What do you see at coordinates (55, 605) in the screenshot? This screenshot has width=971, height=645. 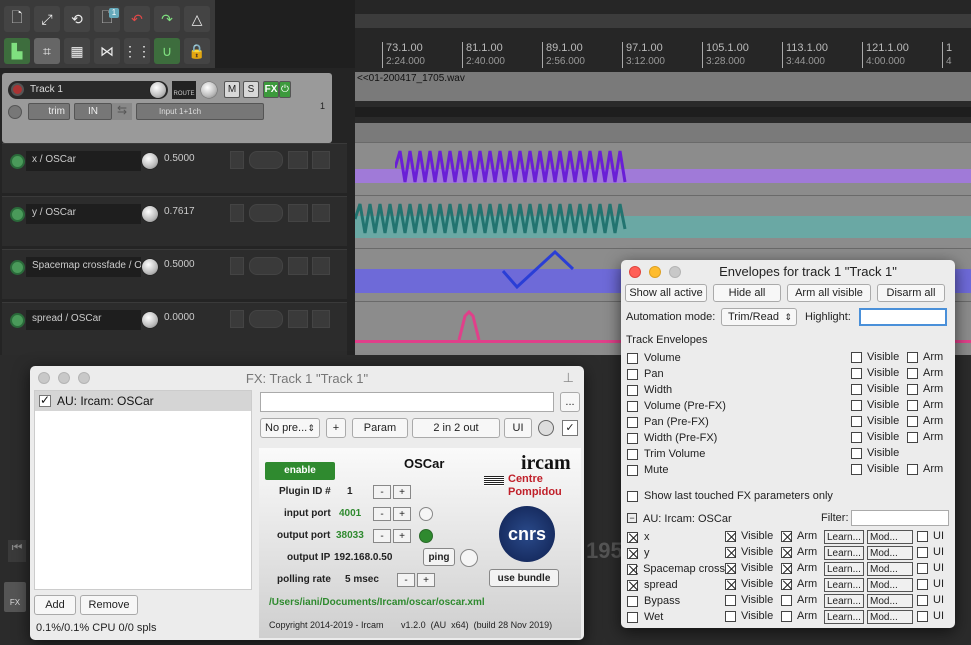 I see `add-fx-button: Add` at bounding box center [55, 605].